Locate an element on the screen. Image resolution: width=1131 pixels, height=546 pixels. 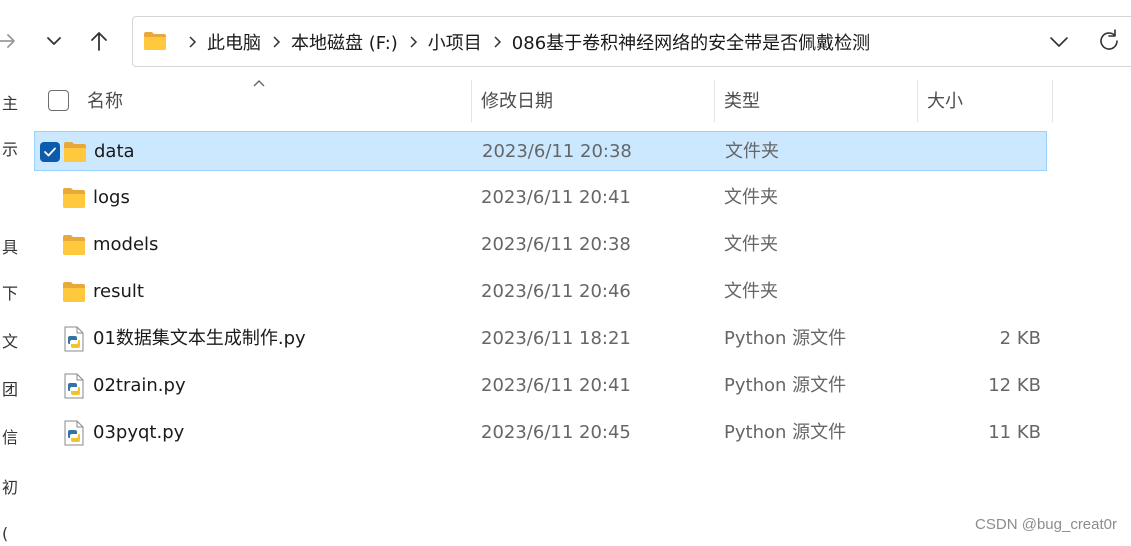
breadcrumb-this-pc: 此电脑 is located at coordinates (234, 42).